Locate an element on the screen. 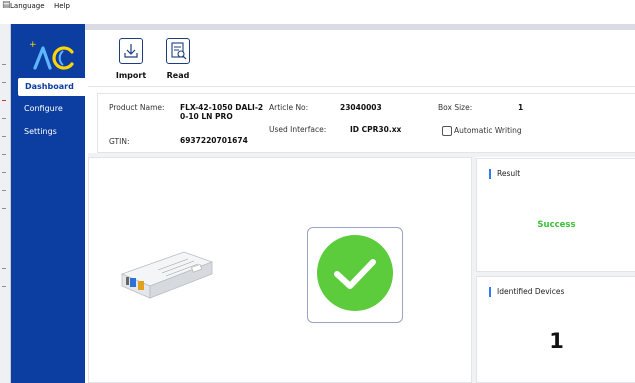 The width and height of the screenshot is (635, 383). sidebar: + Dashboard Configure Settings is located at coordinates (48, 203).